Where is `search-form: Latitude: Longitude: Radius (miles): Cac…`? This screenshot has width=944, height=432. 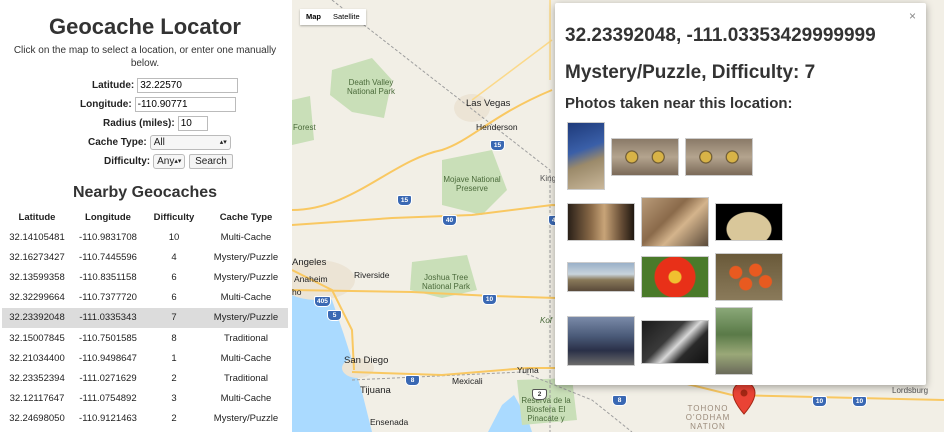
search-form: Latitude: Longitude: Radius (miles): Cac… is located at coordinates (145, 123).